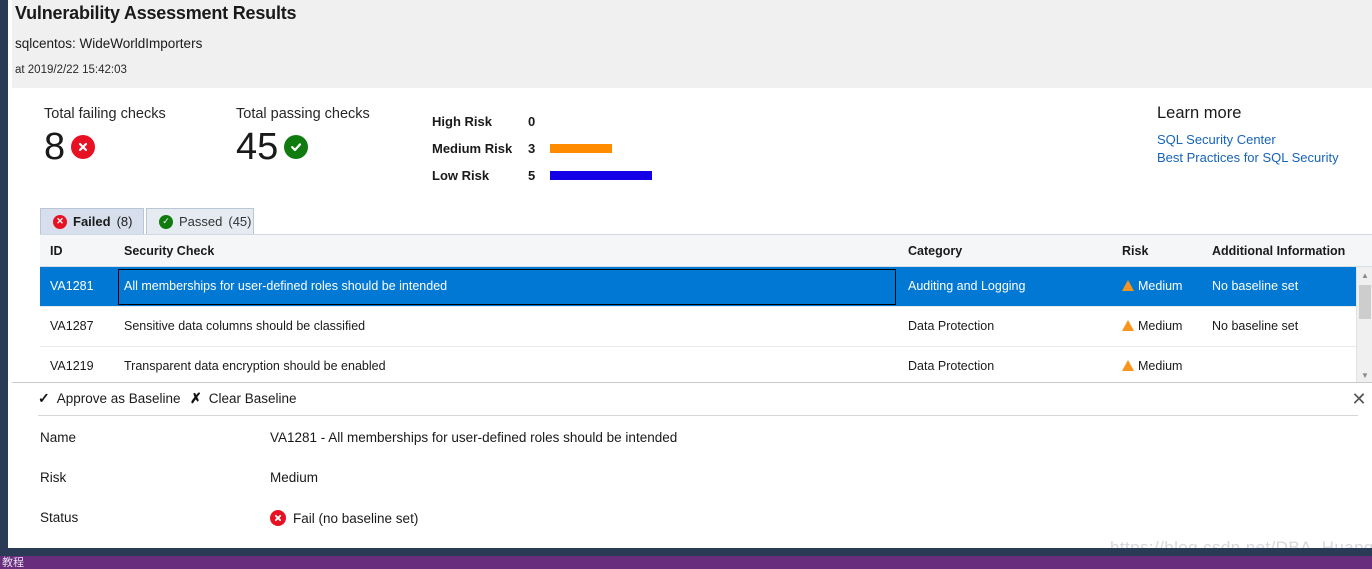 This screenshot has height=569, width=1372. I want to click on scan-timestamp: at 2019/2/22 15:42:03, so click(71, 70).